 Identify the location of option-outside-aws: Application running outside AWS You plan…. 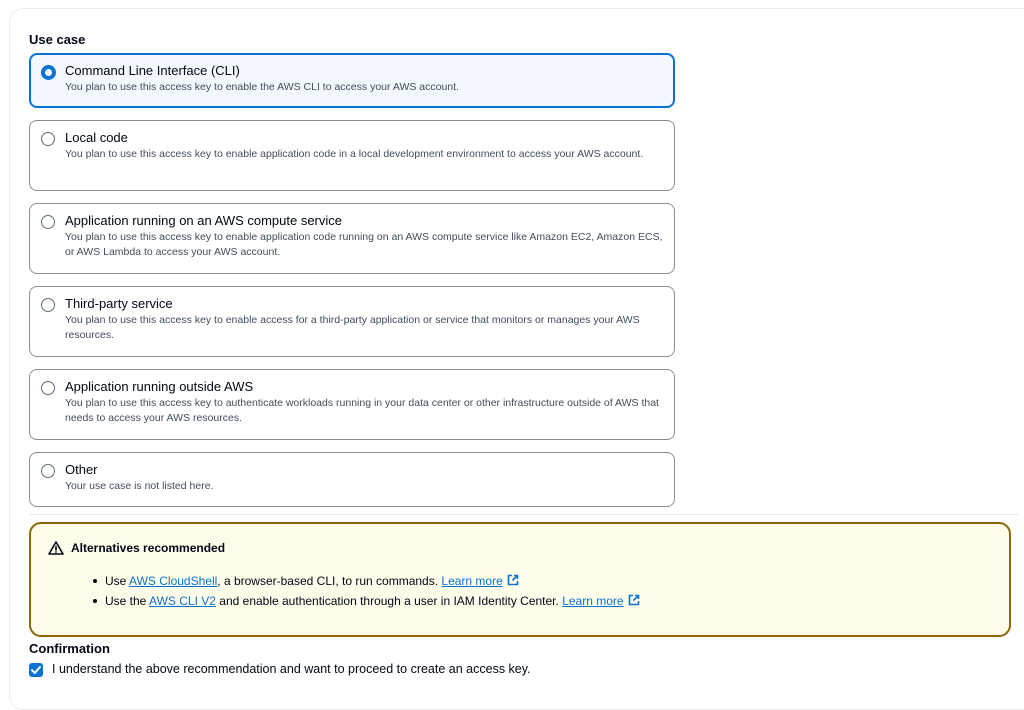
(352, 404).